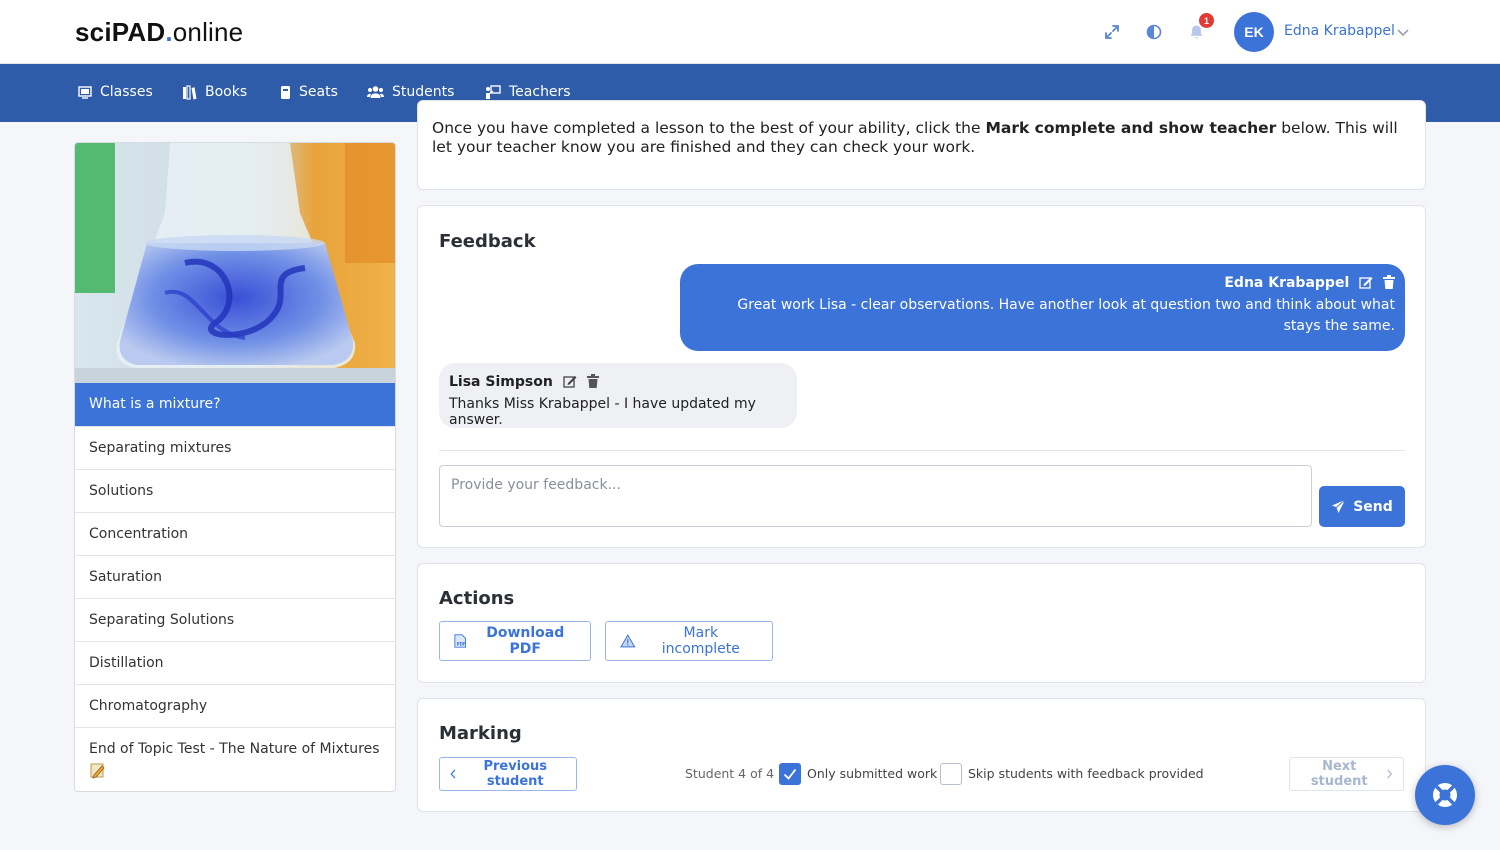 Image resolution: width=1500 pixels, height=850 pixels. What do you see at coordinates (1373, 506) in the screenshot?
I see `send-label: Send` at bounding box center [1373, 506].